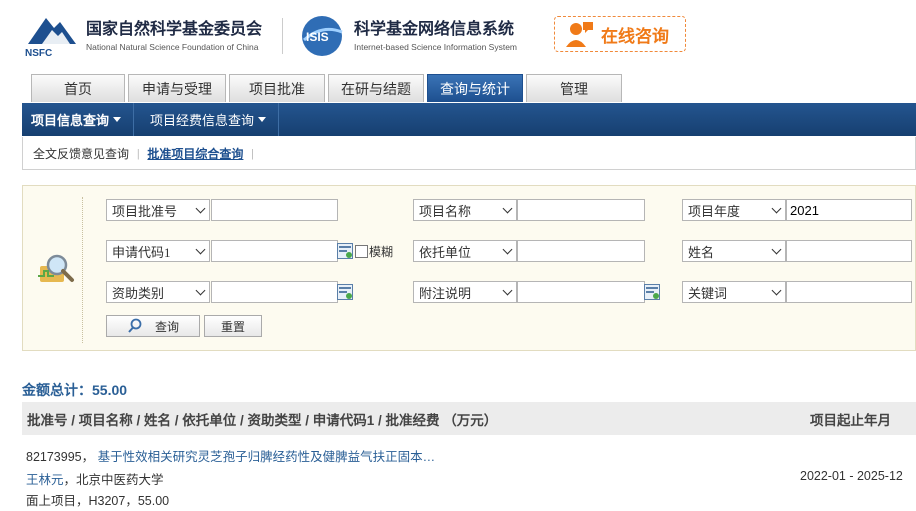 Image resolution: width=916 pixels, height=511 pixels. Describe the element at coordinates (708, 293) in the screenshot. I see `select-keyword-value: 关键词` at that location.